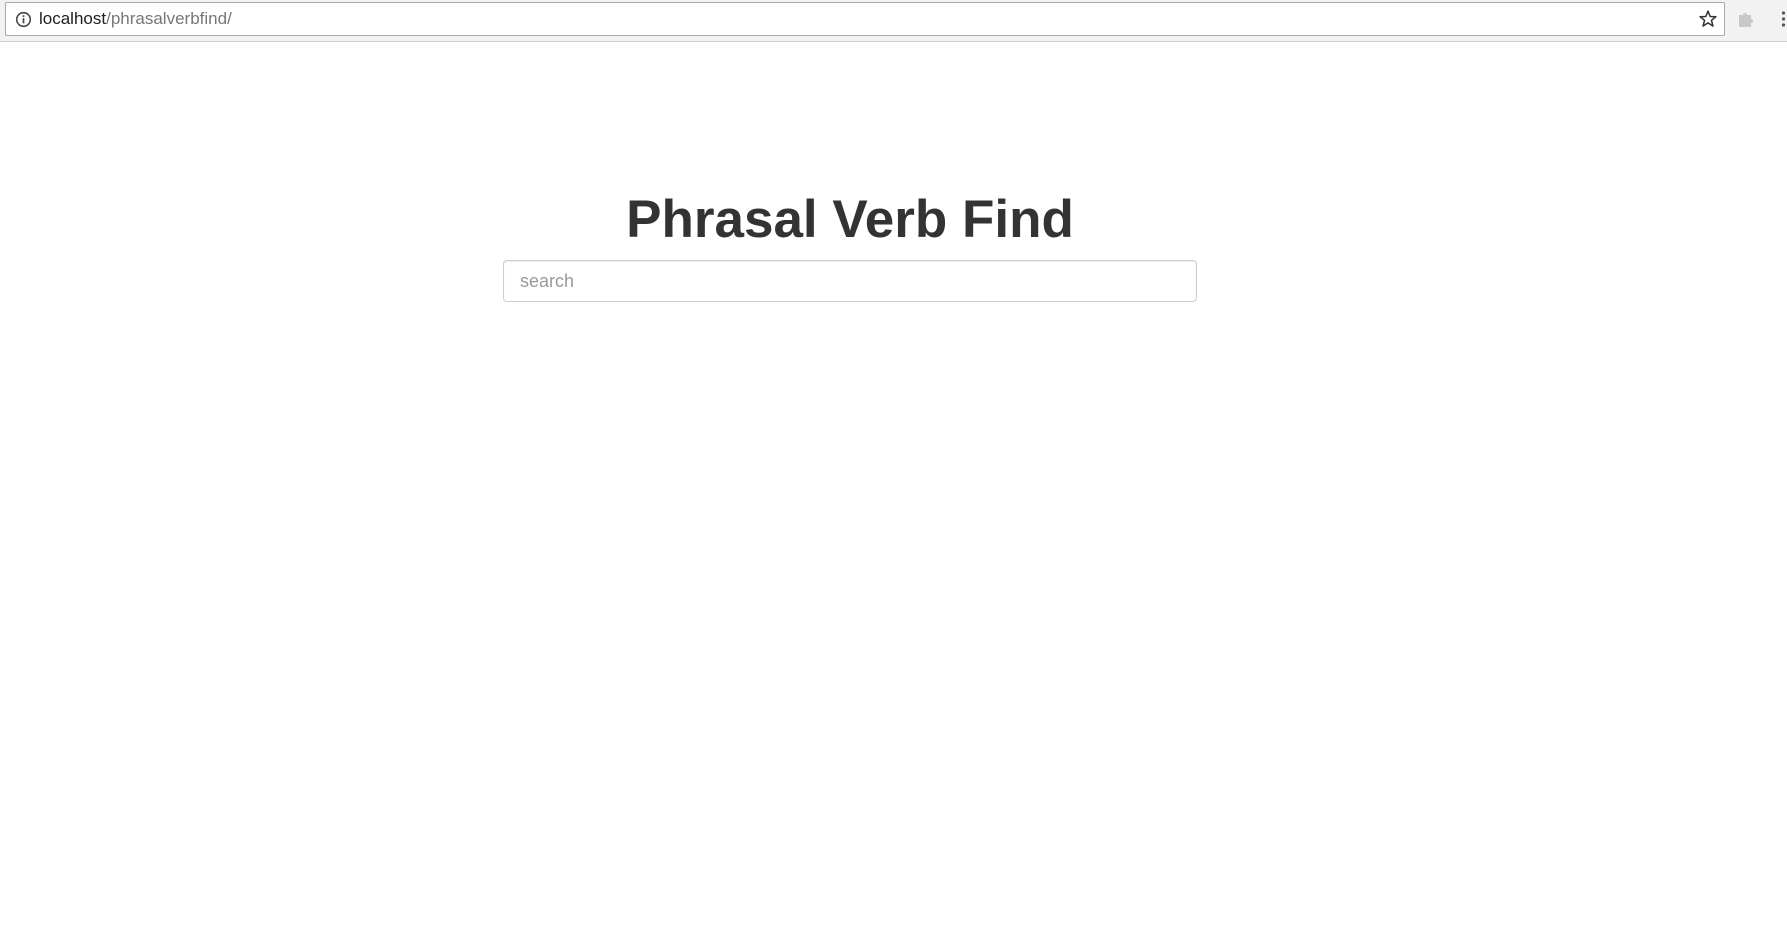 The height and width of the screenshot is (942, 1787). Describe the element at coordinates (850, 281) in the screenshot. I see `search-input` at that location.